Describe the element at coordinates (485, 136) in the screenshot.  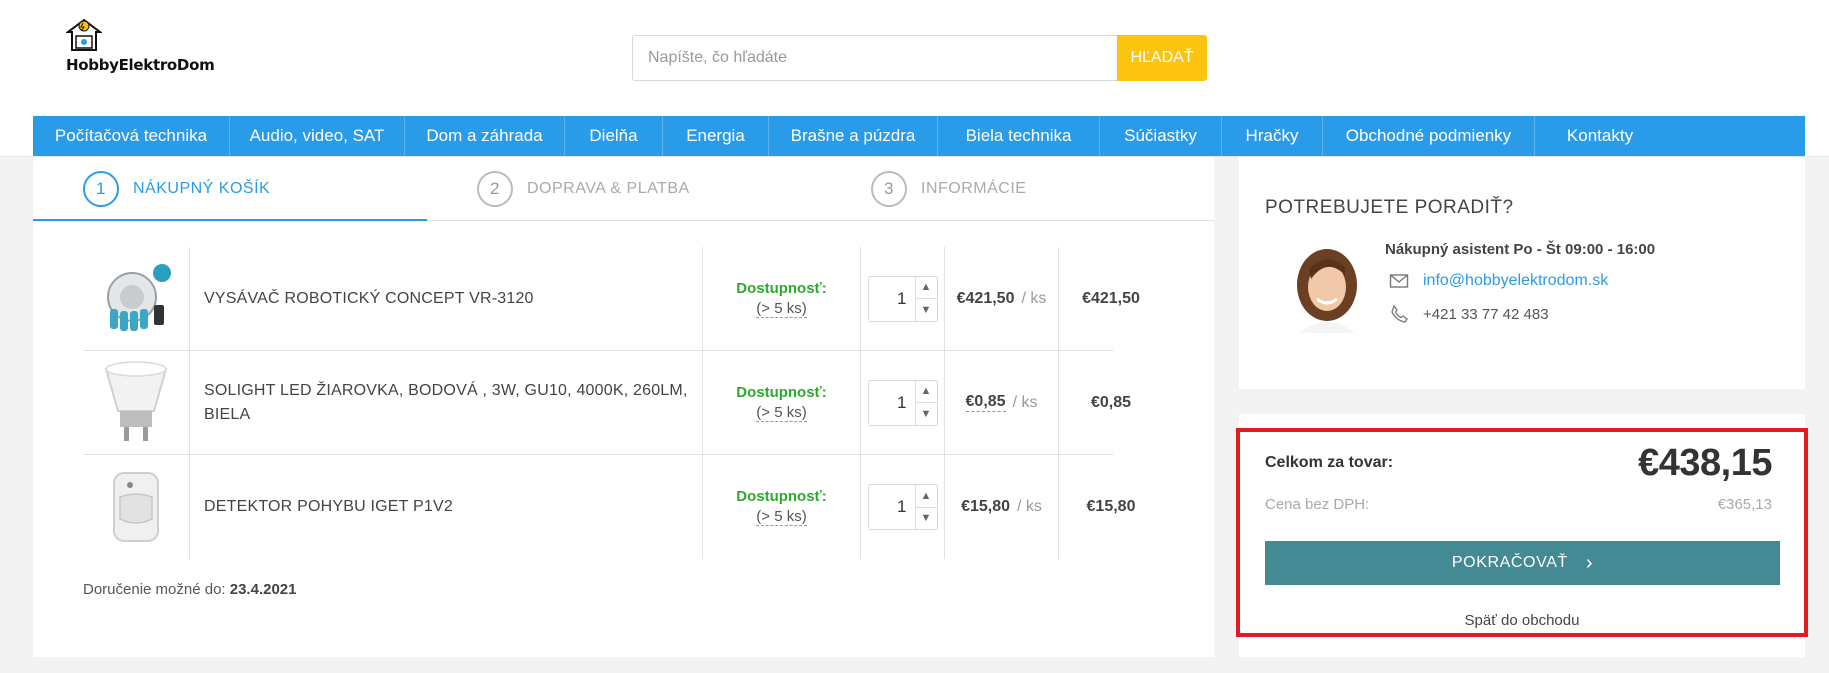
I see `nav-item-home-garden: Dom a záhrada` at that location.